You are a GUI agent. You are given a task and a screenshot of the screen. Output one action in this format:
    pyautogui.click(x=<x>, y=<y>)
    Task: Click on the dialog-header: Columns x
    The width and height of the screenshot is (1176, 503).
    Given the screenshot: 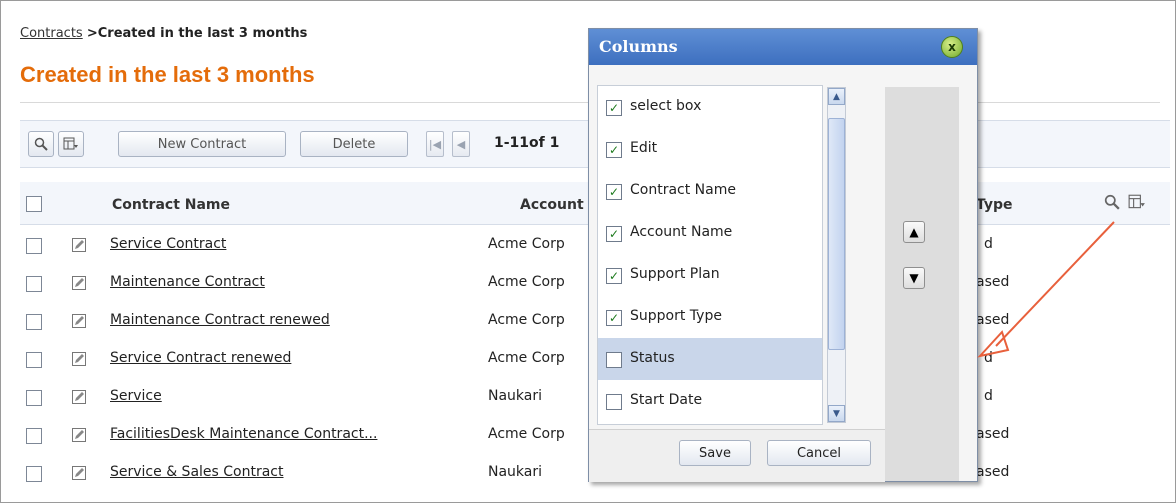 What is the action you would take?
    pyautogui.click(x=783, y=47)
    